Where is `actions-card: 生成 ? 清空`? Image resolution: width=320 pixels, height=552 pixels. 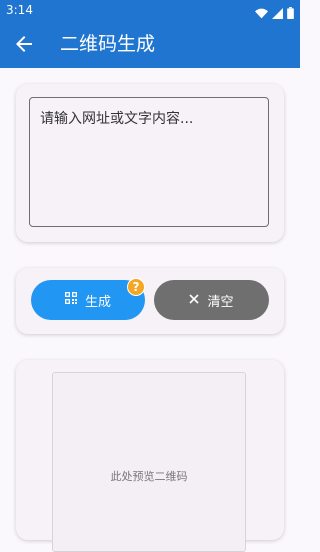 actions-card: 生成 ? 清空 is located at coordinates (150, 301).